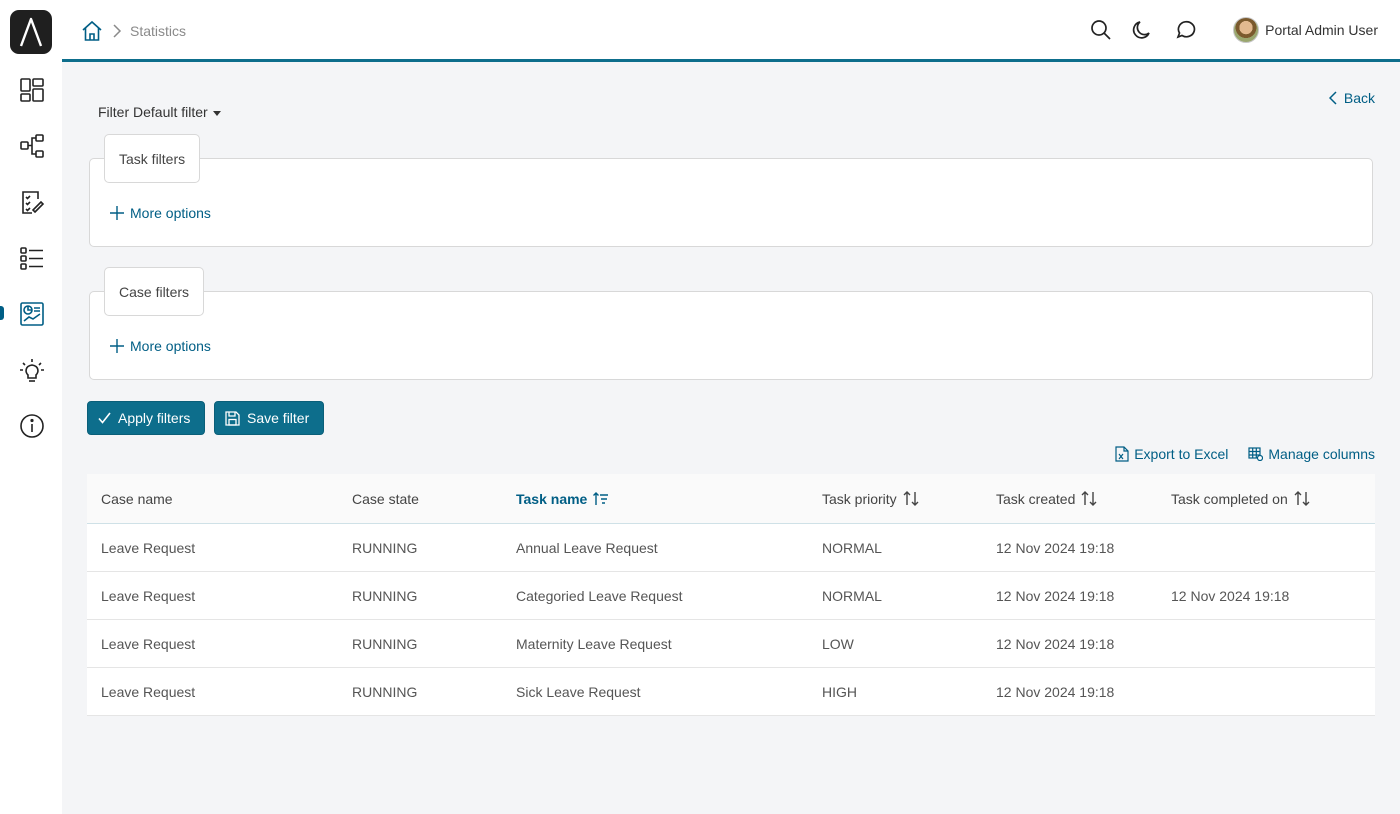 The width and height of the screenshot is (1400, 814). I want to click on idea-icon, so click(32, 370).